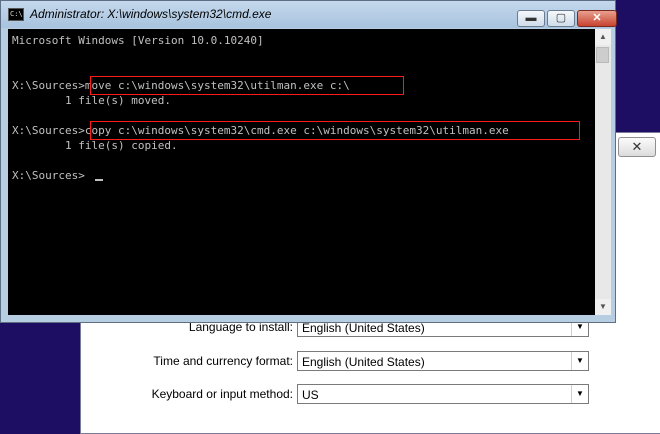 The image size is (660, 434). I want to click on cmd-app-icon: C:\, so click(16, 14).